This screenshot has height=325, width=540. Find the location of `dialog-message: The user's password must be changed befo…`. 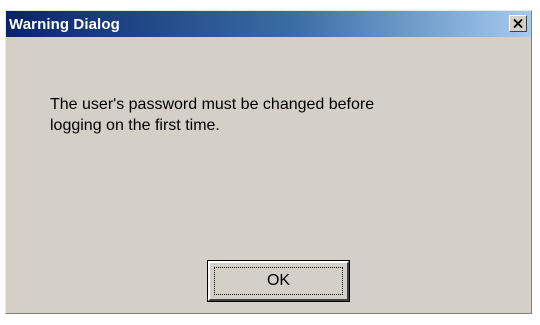

dialog-message: The user's password must be changed befo… is located at coordinates (280, 115).